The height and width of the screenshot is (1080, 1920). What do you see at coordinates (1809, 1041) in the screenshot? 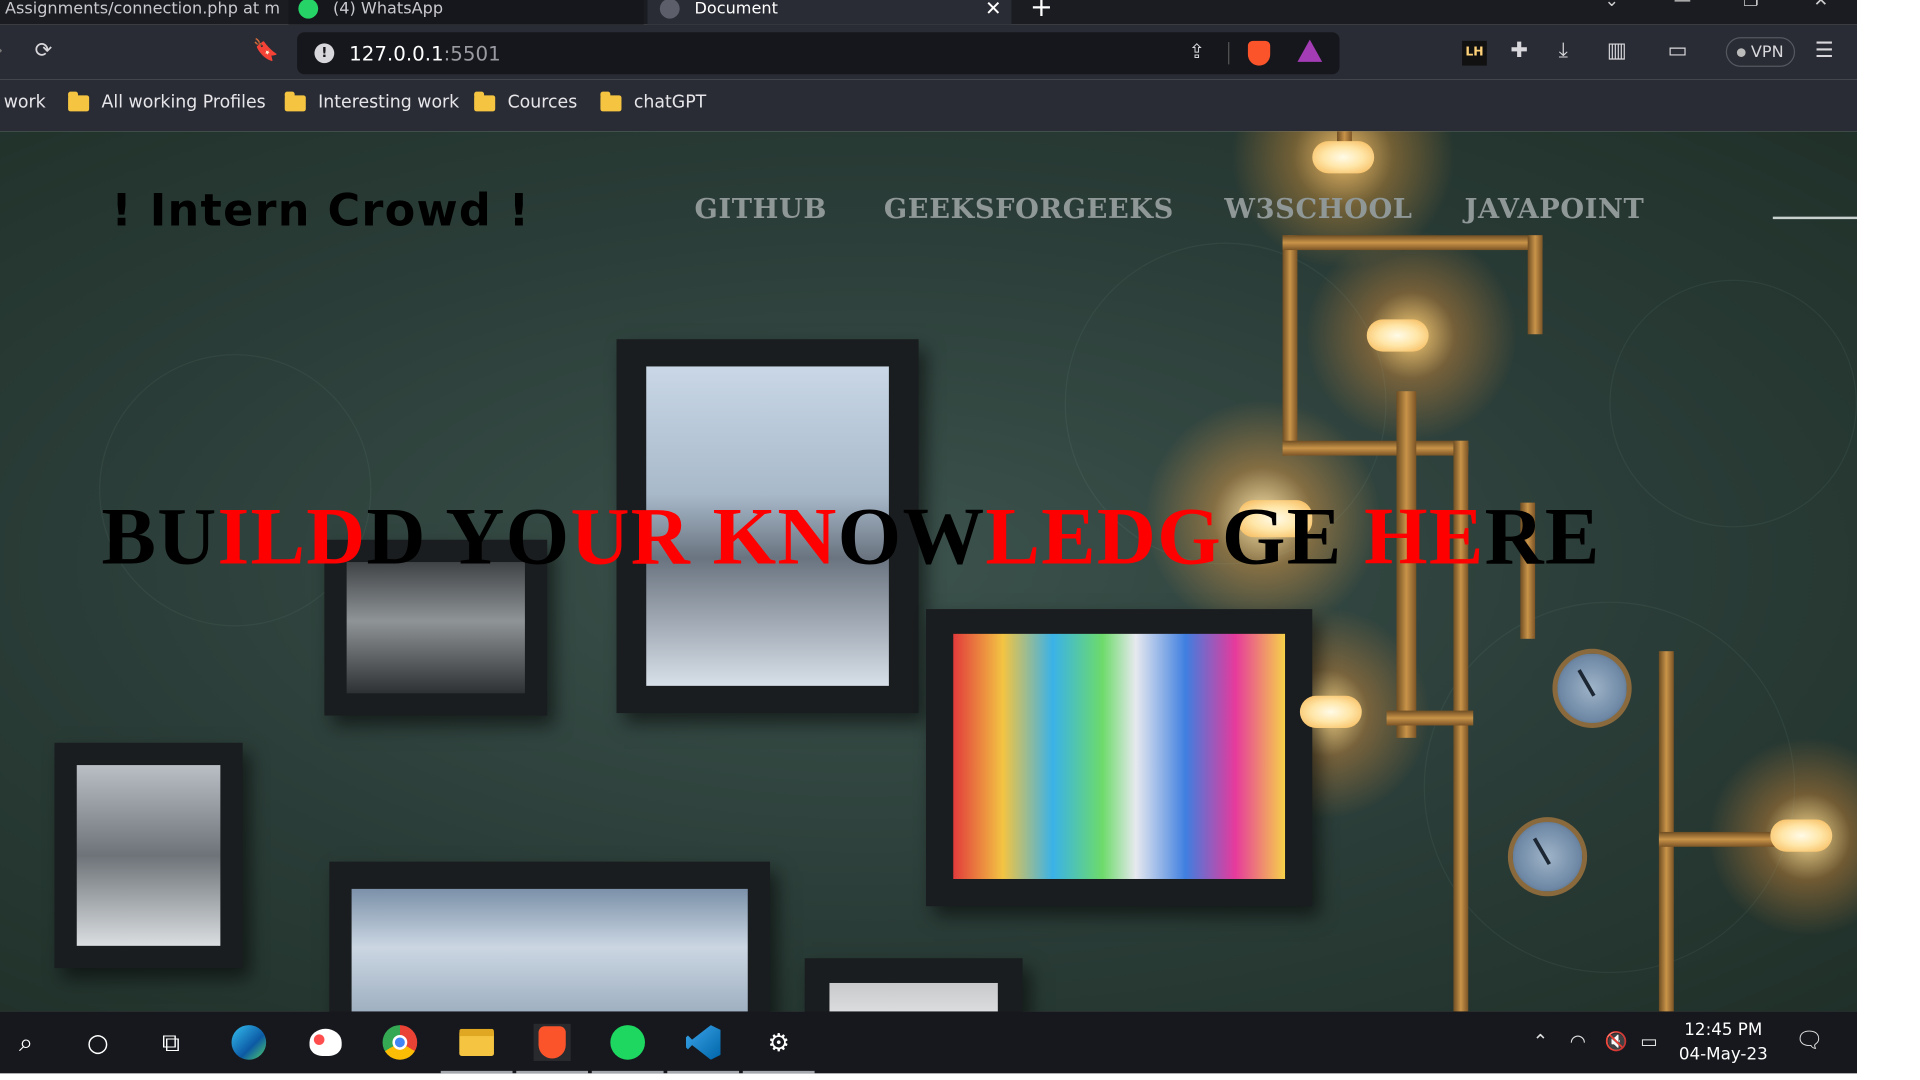
I see `notifications-icon: 🗨` at bounding box center [1809, 1041].